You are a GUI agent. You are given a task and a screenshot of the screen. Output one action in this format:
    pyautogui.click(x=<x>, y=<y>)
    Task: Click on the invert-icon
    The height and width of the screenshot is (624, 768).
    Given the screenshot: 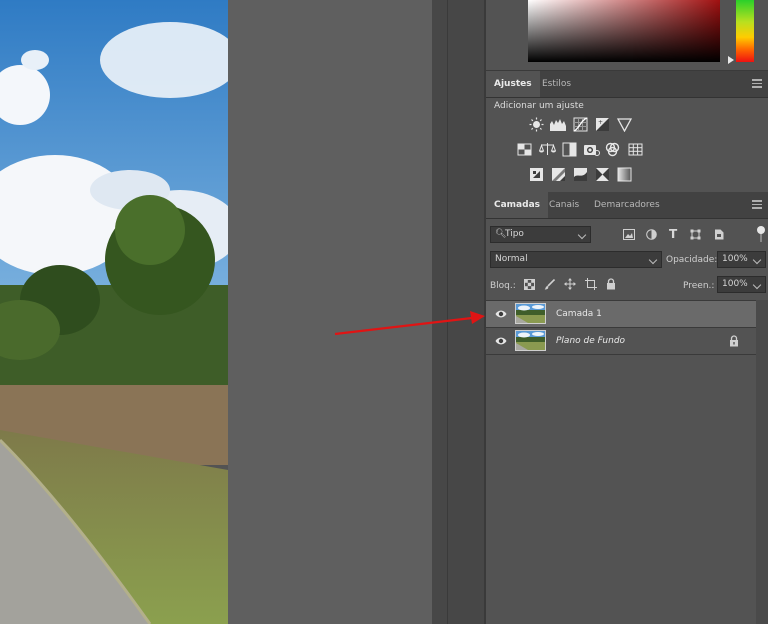 What is the action you would take?
    pyautogui.click(x=536, y=174)
    